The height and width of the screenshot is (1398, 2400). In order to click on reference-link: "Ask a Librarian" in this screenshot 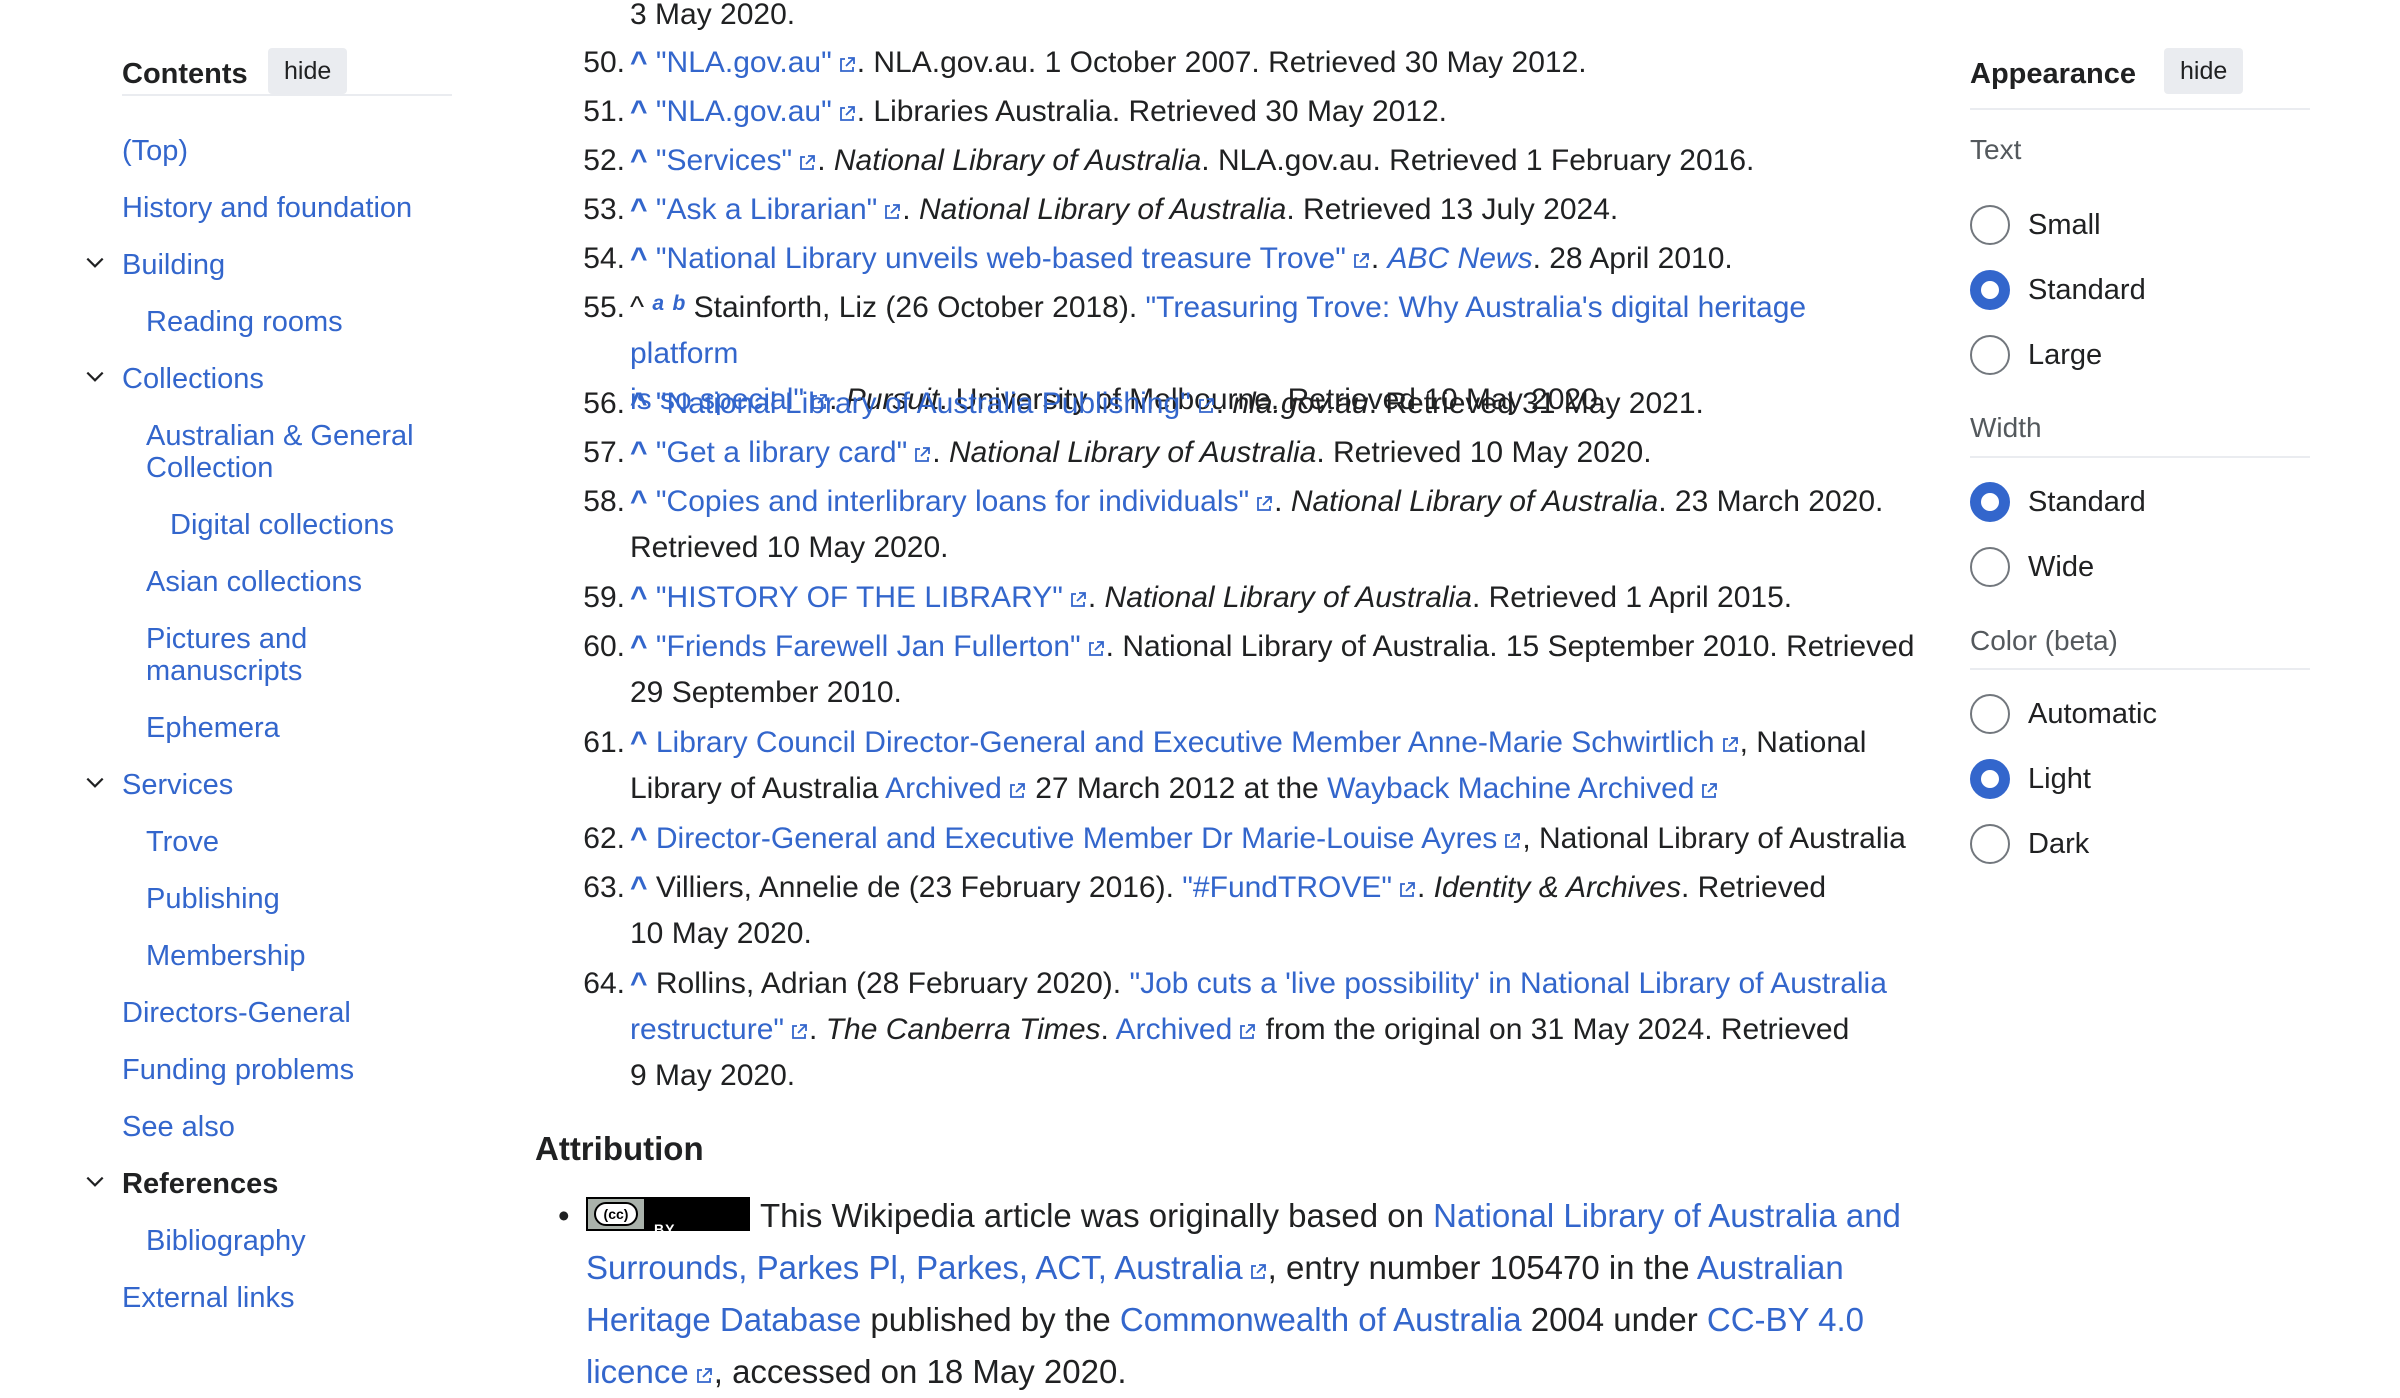, I will do `click(766, 209)`.